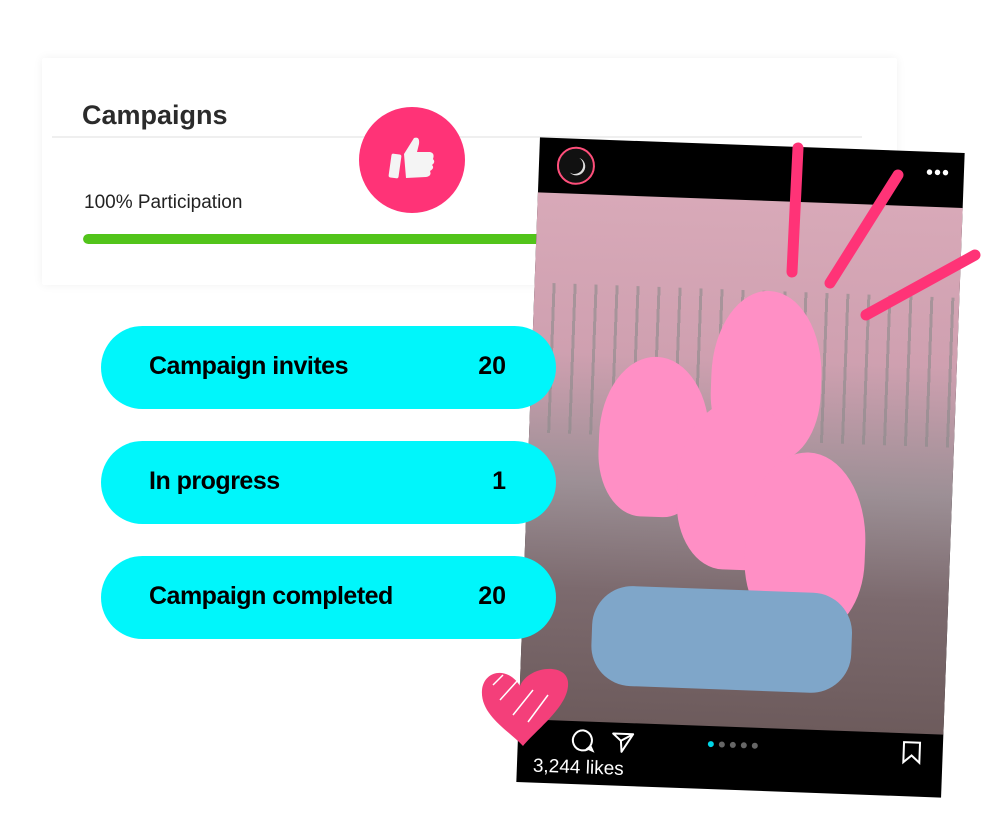 The height and width of the screenshot is (833, 1000). What do you see at coordinates (249, 366) in the screenshot?
I see `stat-label: Campaign invites` at bounding box center [249, 366].